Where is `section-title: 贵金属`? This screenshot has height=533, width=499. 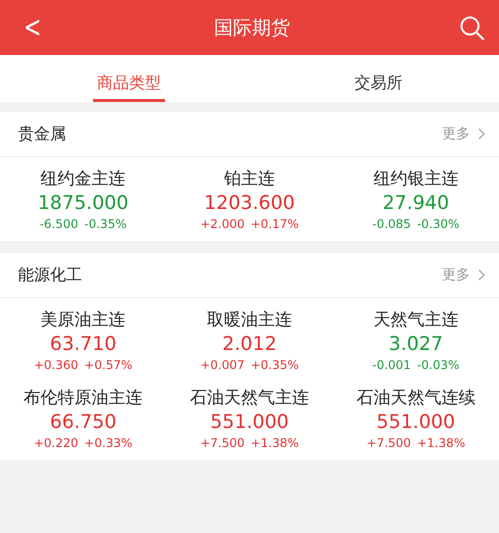
section-title: 贵金属 is located at coordinates (42, 134).